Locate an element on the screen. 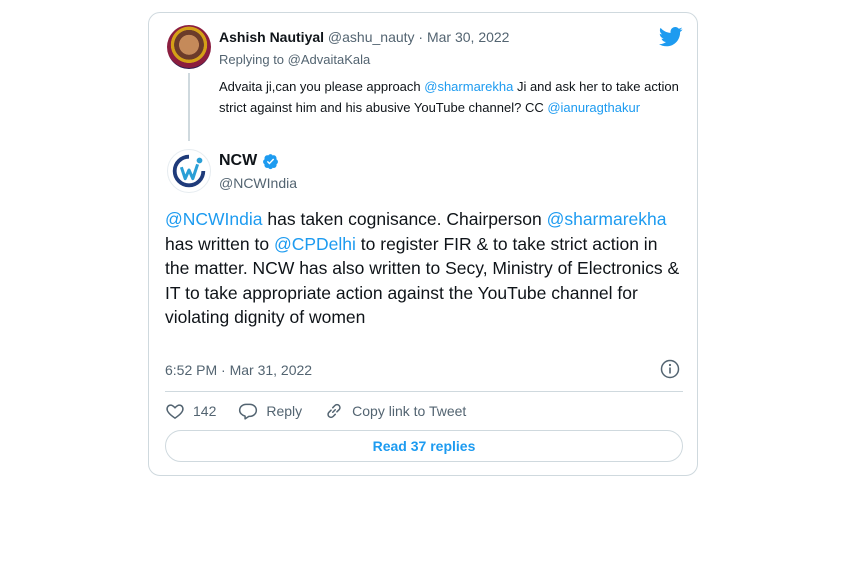 This screenshot has height=561, width=850. twitter-bird-icon is located at coordinates (671, 37).